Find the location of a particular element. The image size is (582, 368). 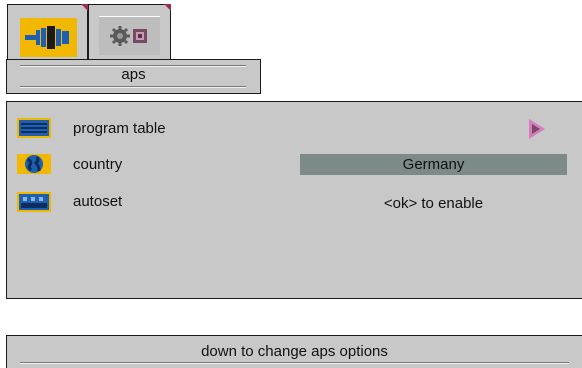

section-label-bar: aps is located at coordinates (133, 76).